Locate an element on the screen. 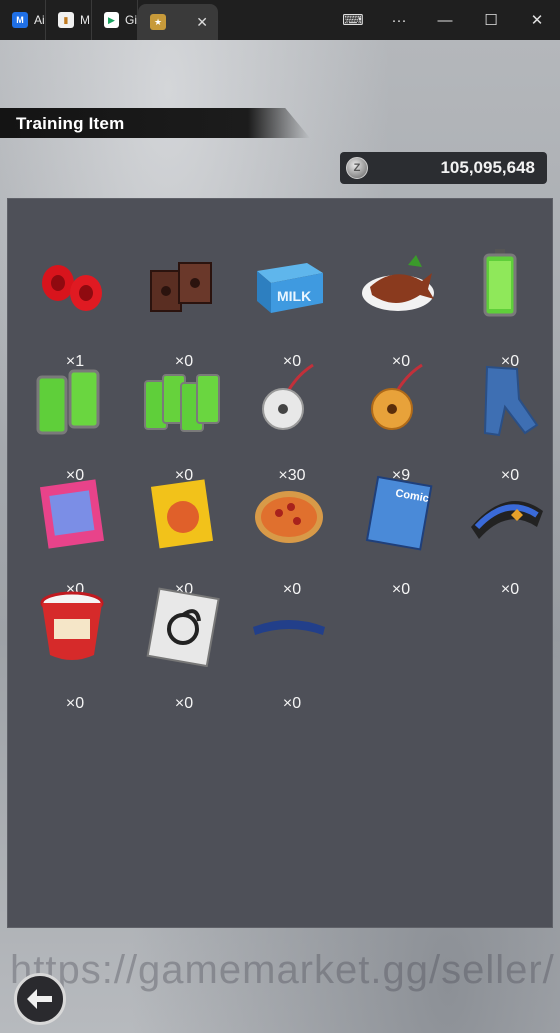  browser-tab-2: ▮ M is located at coordinates (69, 20).